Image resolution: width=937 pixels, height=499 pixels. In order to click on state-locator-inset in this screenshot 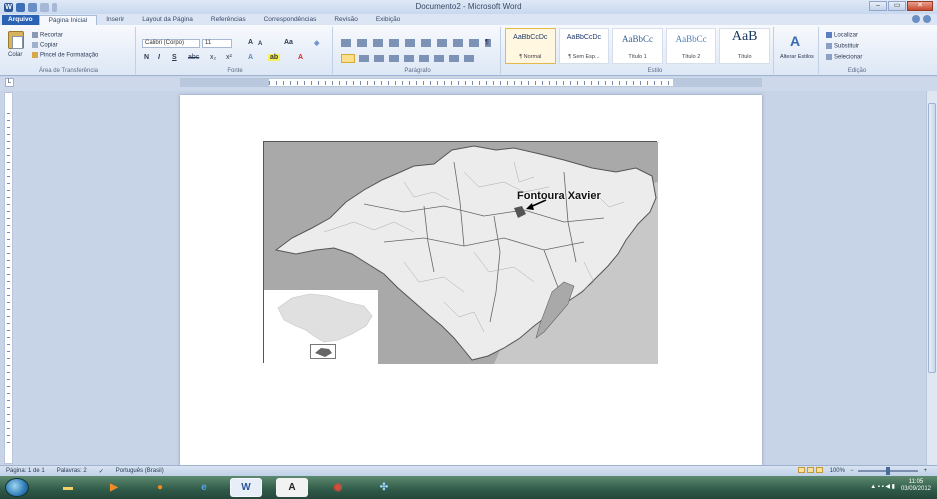, I will do `click(323, 351)`.